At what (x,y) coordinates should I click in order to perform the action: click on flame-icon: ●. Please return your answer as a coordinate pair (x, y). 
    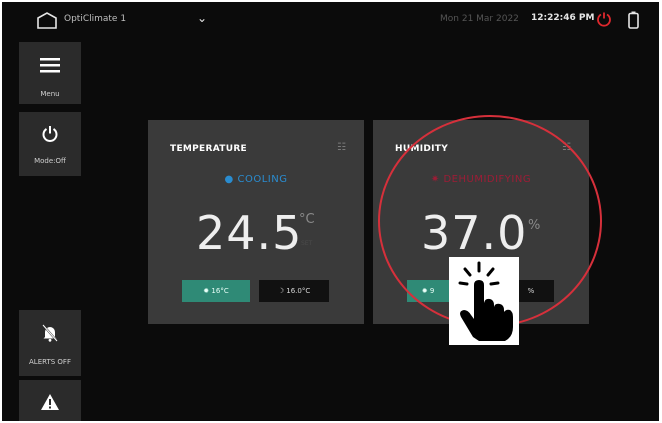
    Looking at the image, I should click on (229, 179).